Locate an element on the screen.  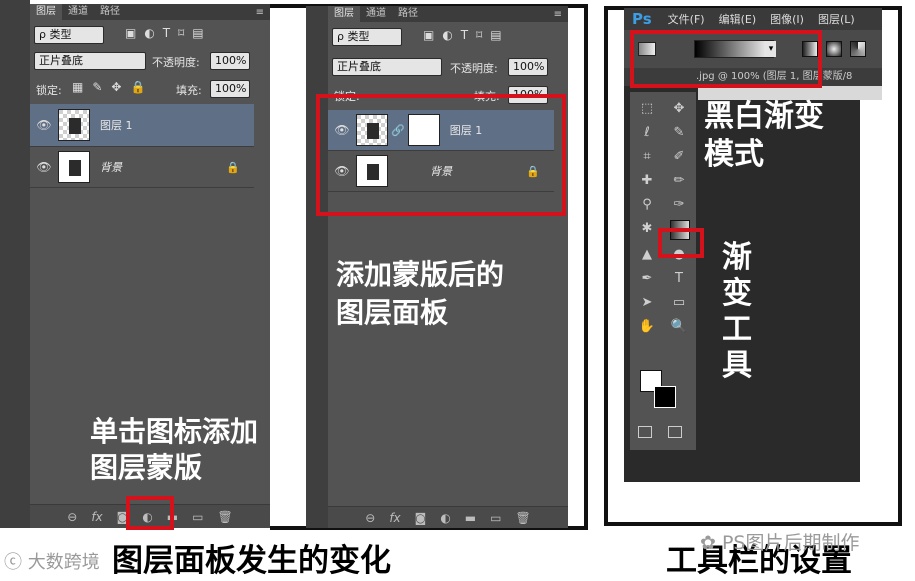
gradient-mode-highlight is located at coordinates (726, 59).